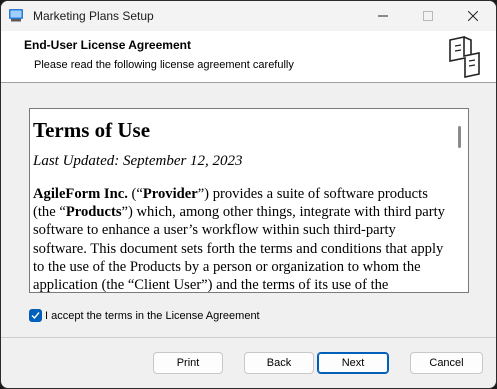  I want to click on license-term-provider: Provider, so click(170, 194).